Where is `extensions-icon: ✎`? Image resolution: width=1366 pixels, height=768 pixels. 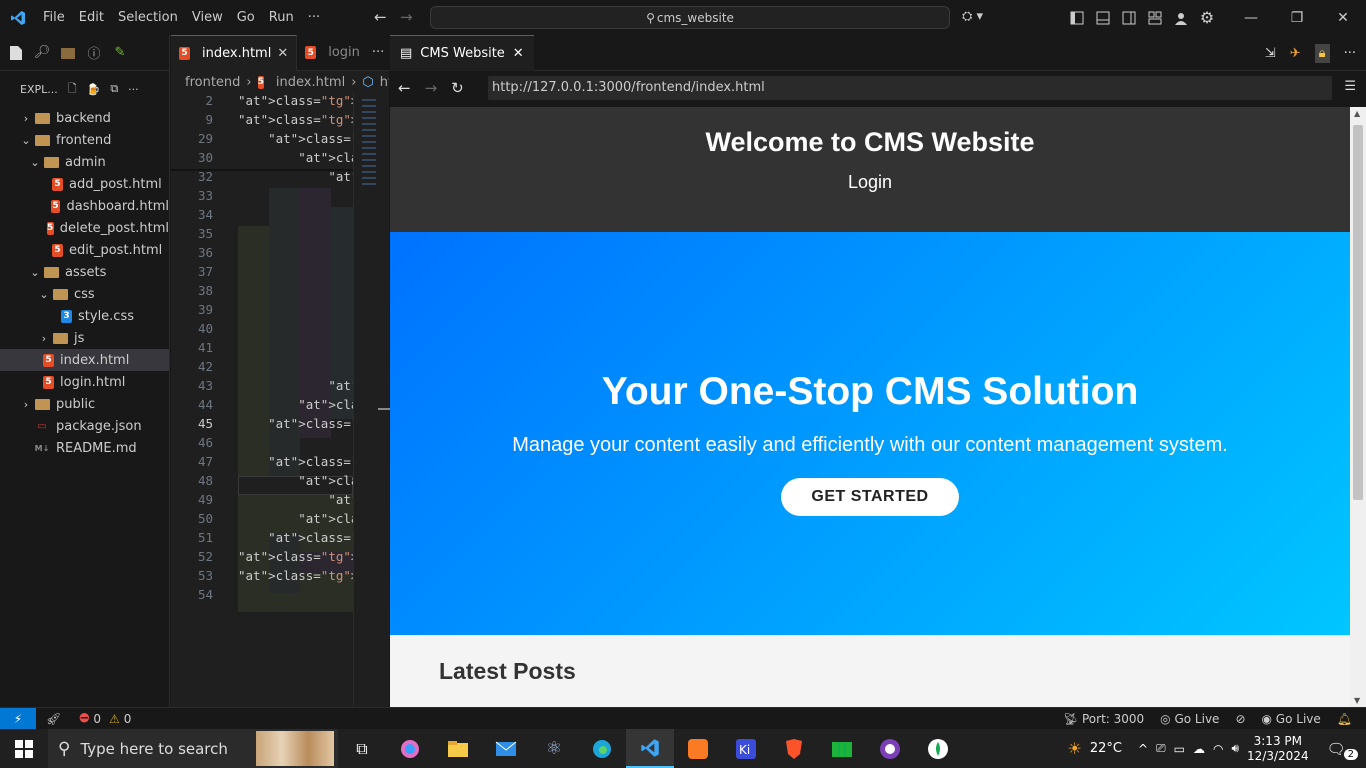
extensions-icon: ✎ is located at coordinates (120, 53).